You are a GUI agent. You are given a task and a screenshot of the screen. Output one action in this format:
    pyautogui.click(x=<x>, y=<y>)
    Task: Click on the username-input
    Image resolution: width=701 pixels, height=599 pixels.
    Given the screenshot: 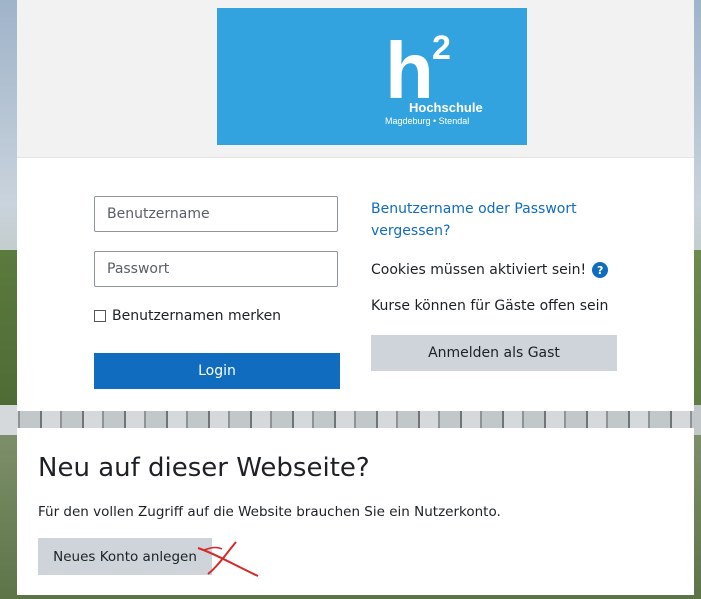 What is the action you would take?
    pyautogui.click(x=216, y=214)
    